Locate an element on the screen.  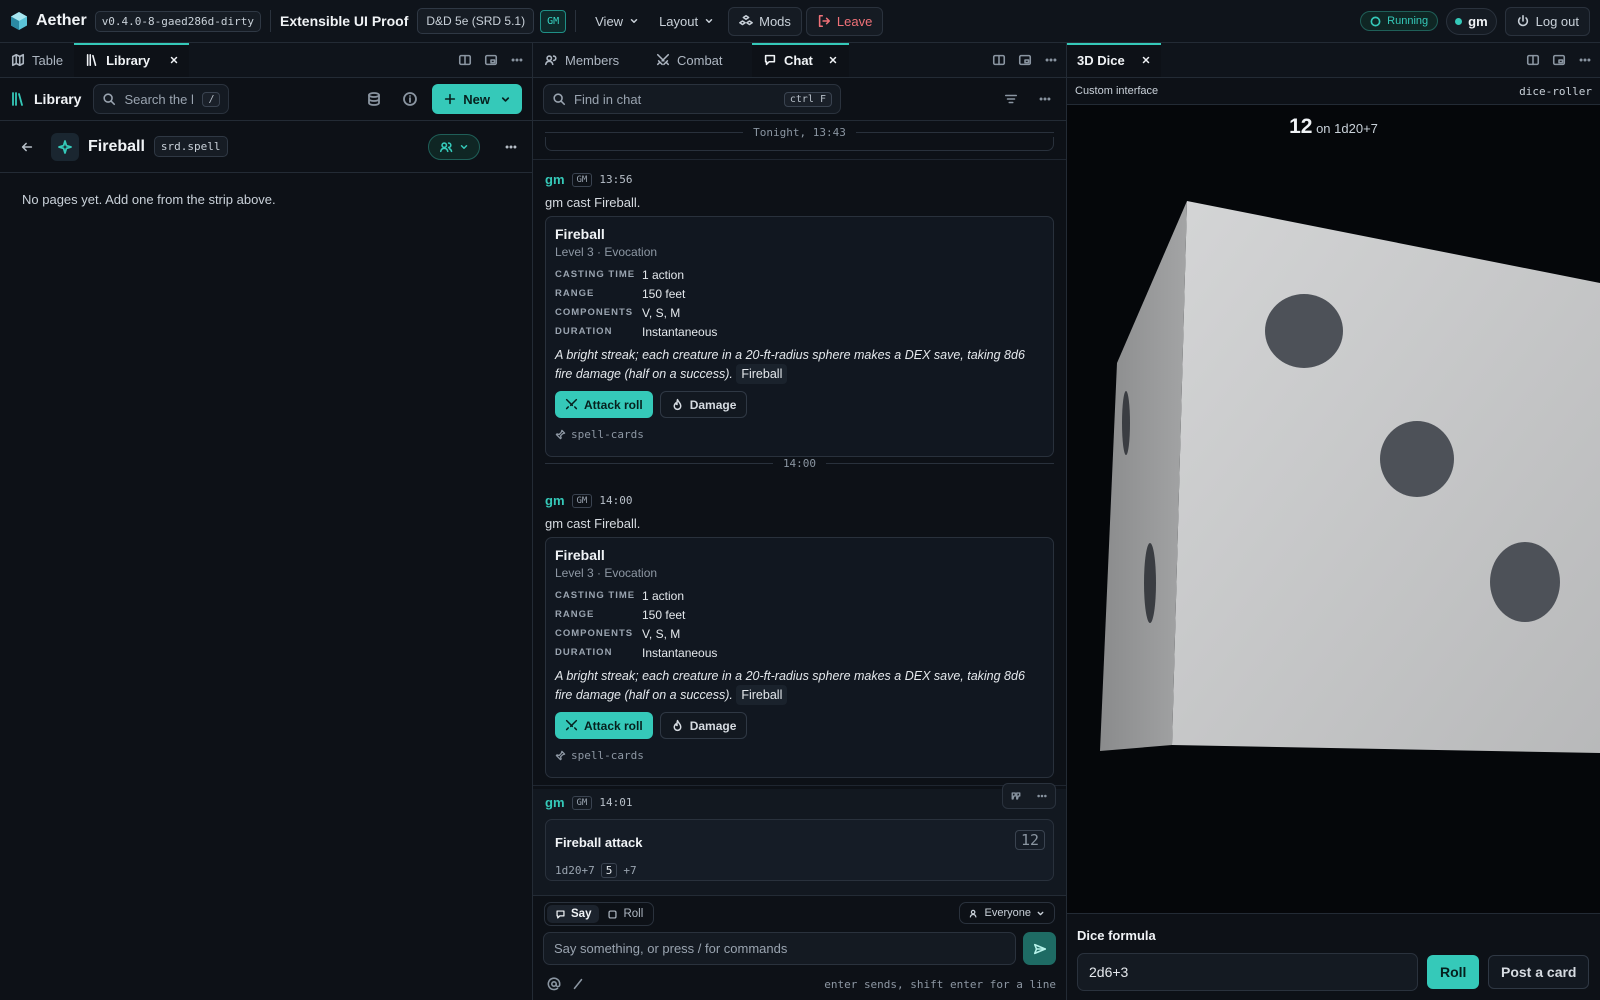
session-title: Extensible UI Proof is located at coordinates (344, 21).